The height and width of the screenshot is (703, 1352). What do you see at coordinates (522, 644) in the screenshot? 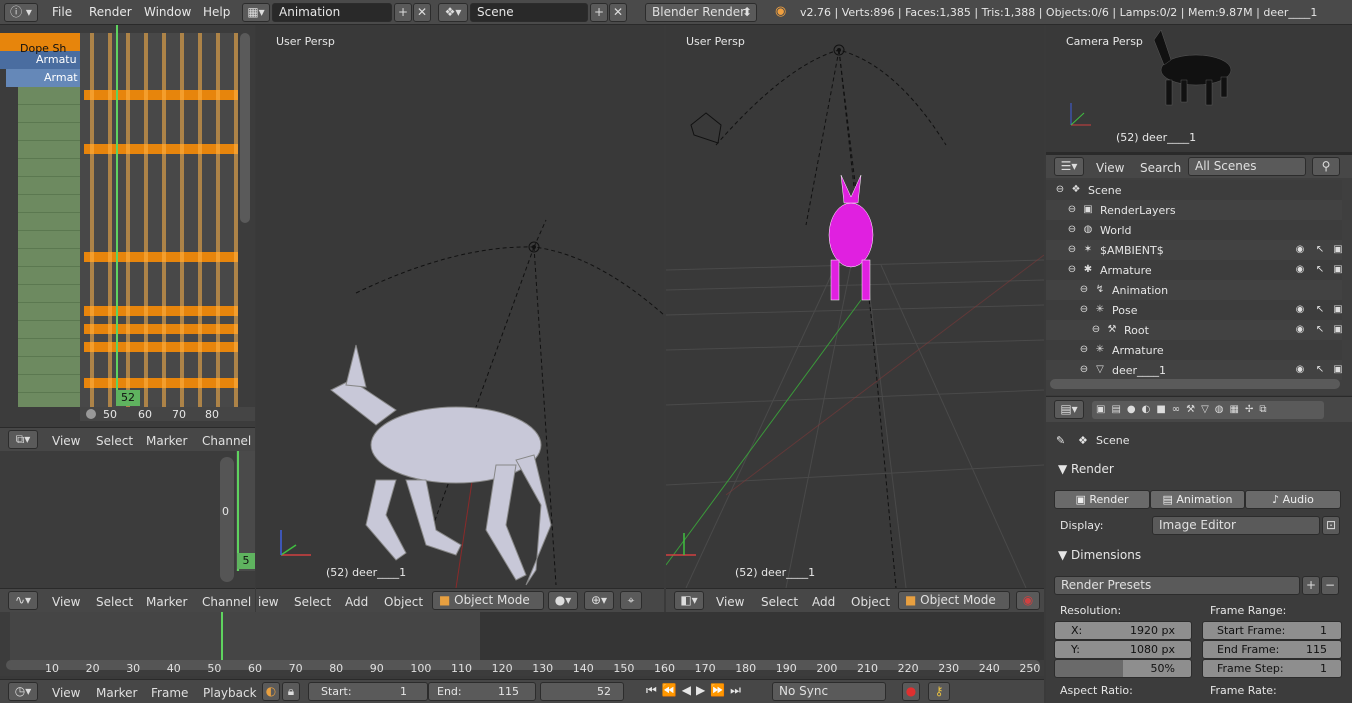
I see `timeline-area` at bounding box center [522, 644].